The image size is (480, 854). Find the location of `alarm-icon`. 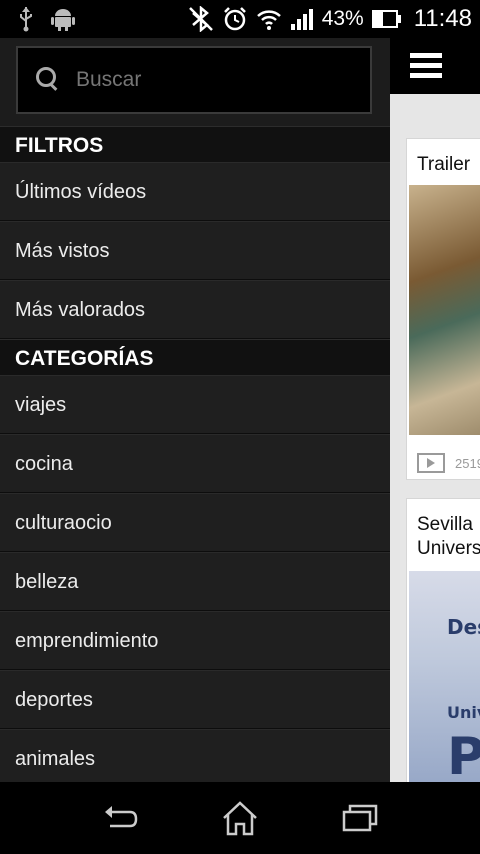

alarm-icon is located at coordinates (234, 19).